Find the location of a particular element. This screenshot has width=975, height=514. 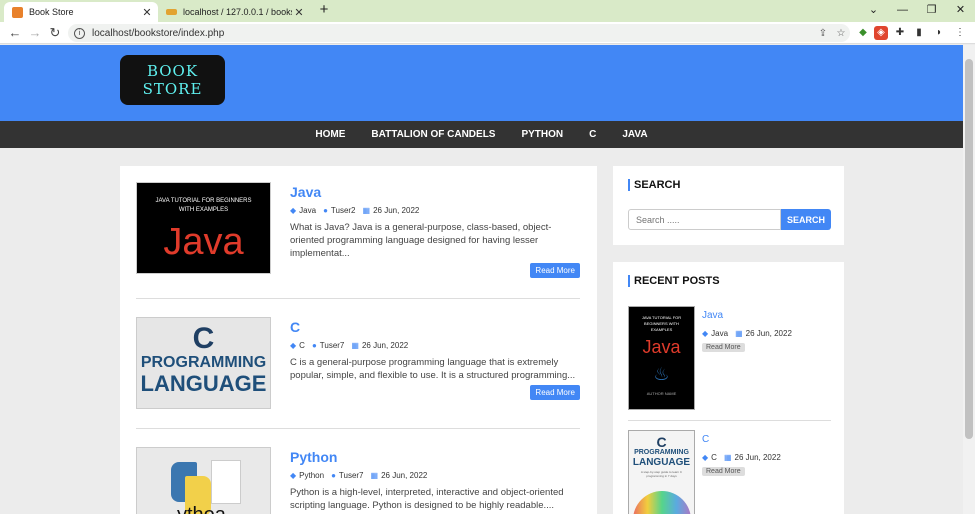

nav-home: HOME is located at coordinates (330, 134).